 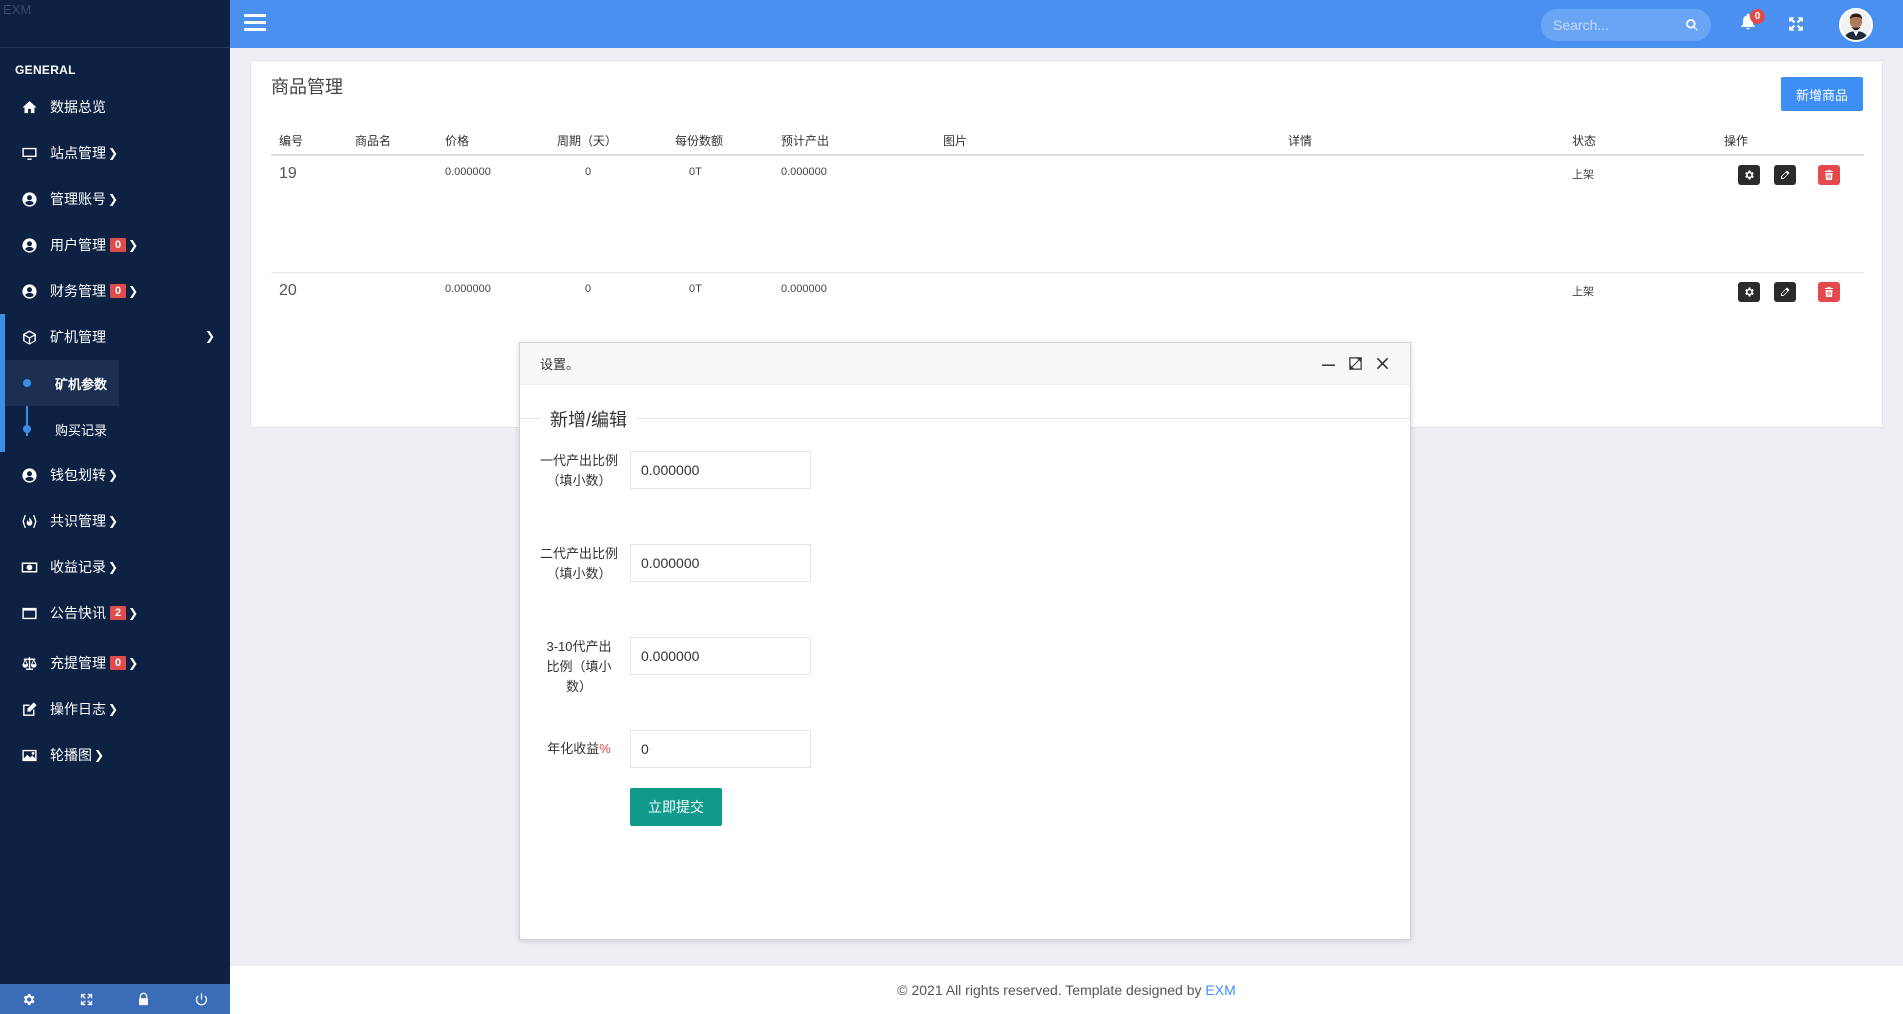 I want to click on sidebar-item-deposit-withdraw: 充提管理 0 ❯, so click(x=115, y=663).